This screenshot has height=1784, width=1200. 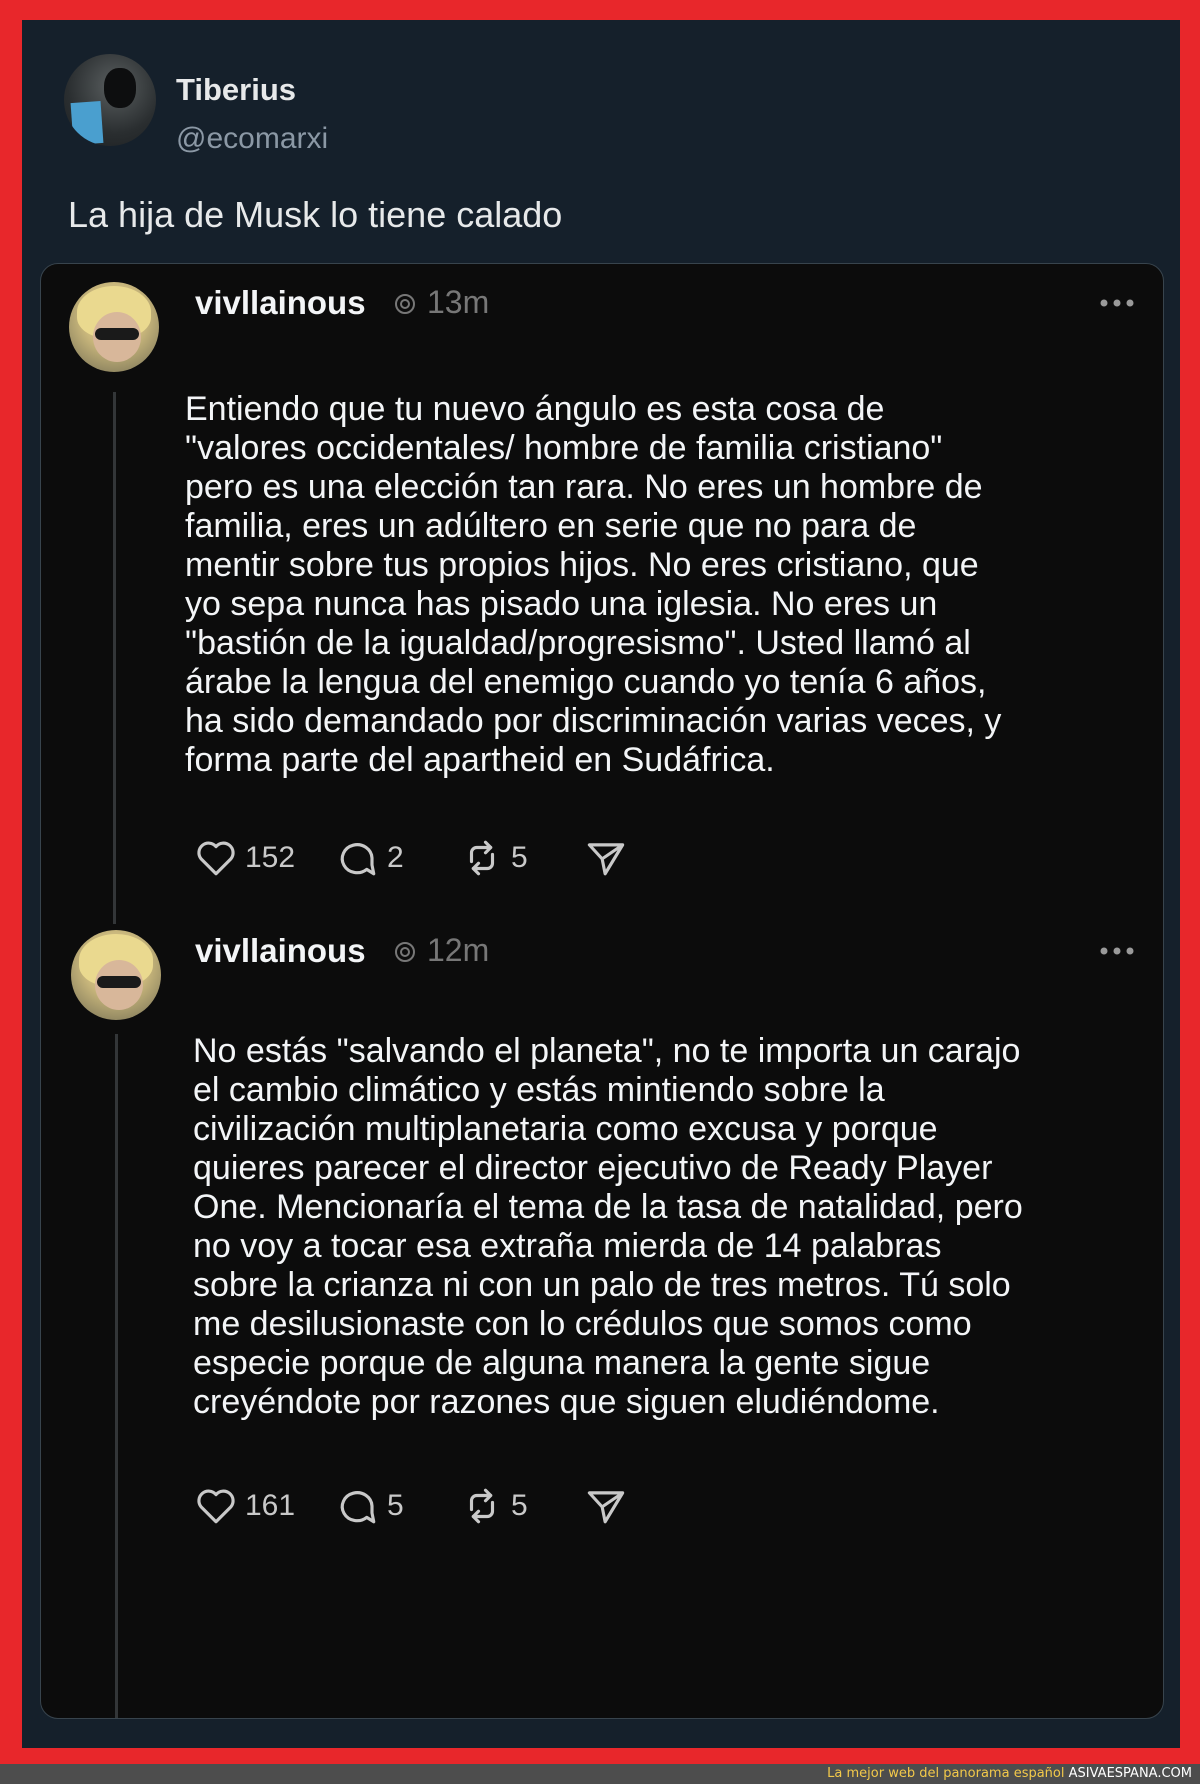 I want to click on reply-button: 5, so click(x=370, y=1506).